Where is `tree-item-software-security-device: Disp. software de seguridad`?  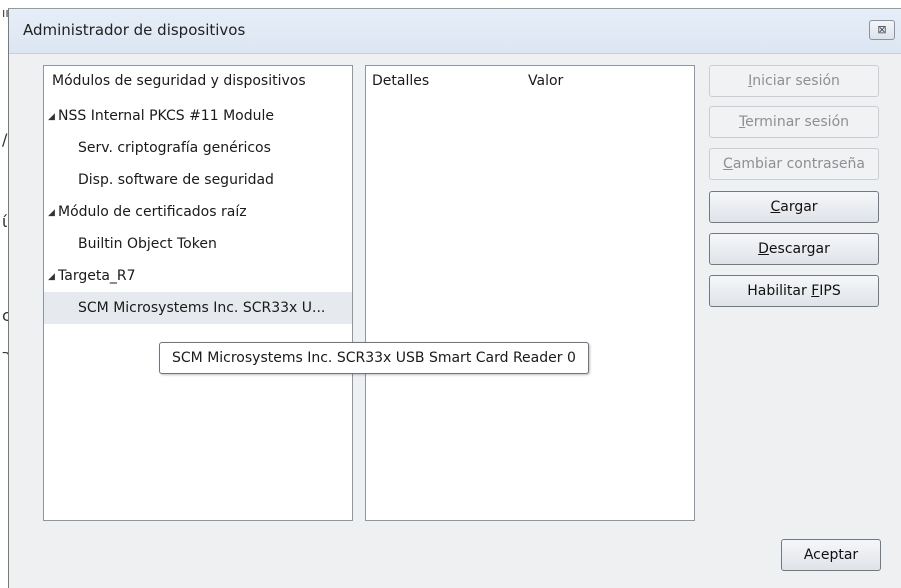 tree-item-software-security-device: Disp. software de seguridad is located at coordinates (198, 180).